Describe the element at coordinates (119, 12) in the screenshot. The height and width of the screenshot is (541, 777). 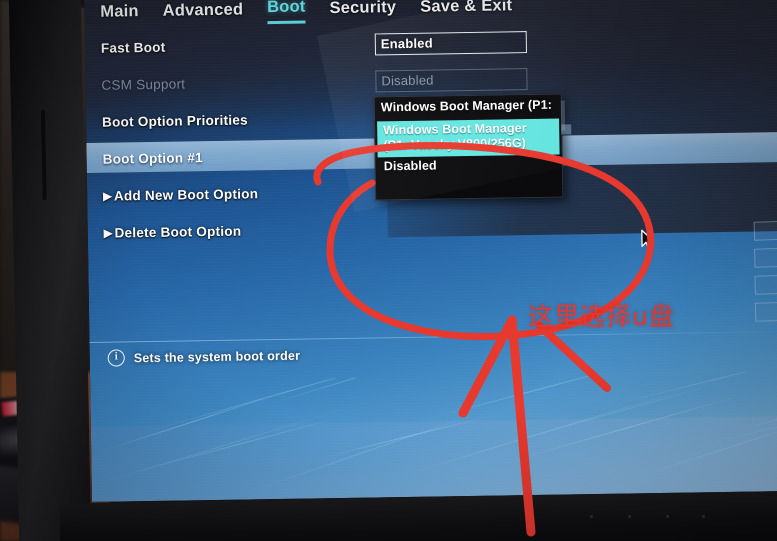
I see `menu-tab-main: Main` at that location.